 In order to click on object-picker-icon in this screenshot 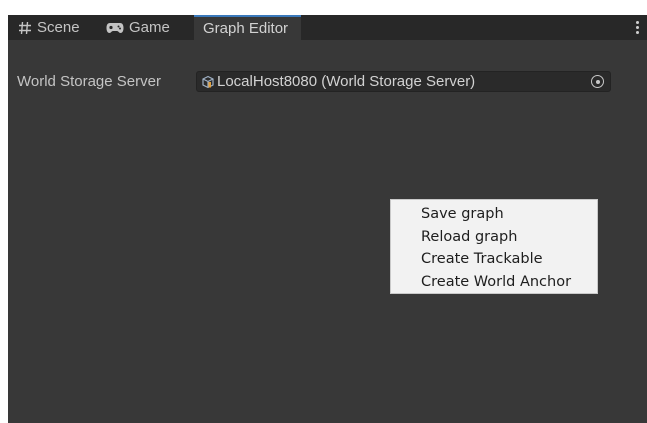, I will do `click(597, 81)`.